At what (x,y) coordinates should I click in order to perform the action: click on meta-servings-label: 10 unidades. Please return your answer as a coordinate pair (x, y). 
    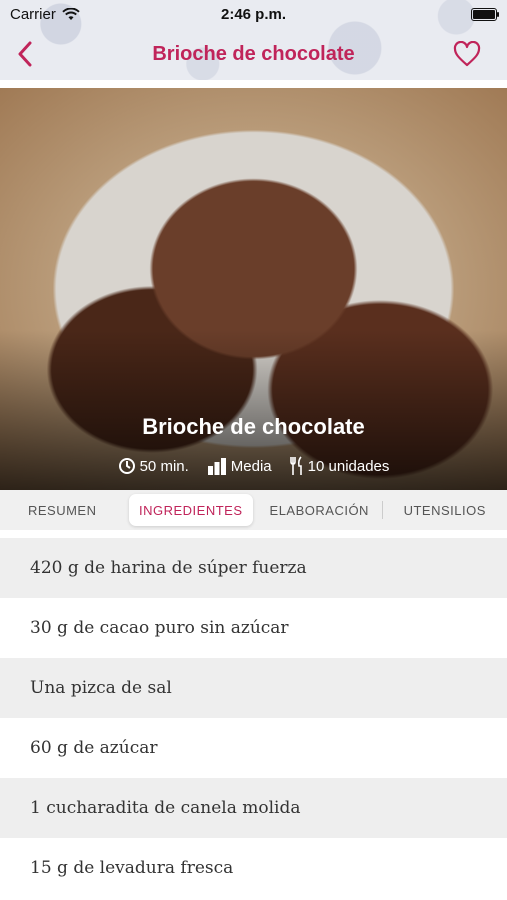
    Looking at the image, I should click on (348, 466).